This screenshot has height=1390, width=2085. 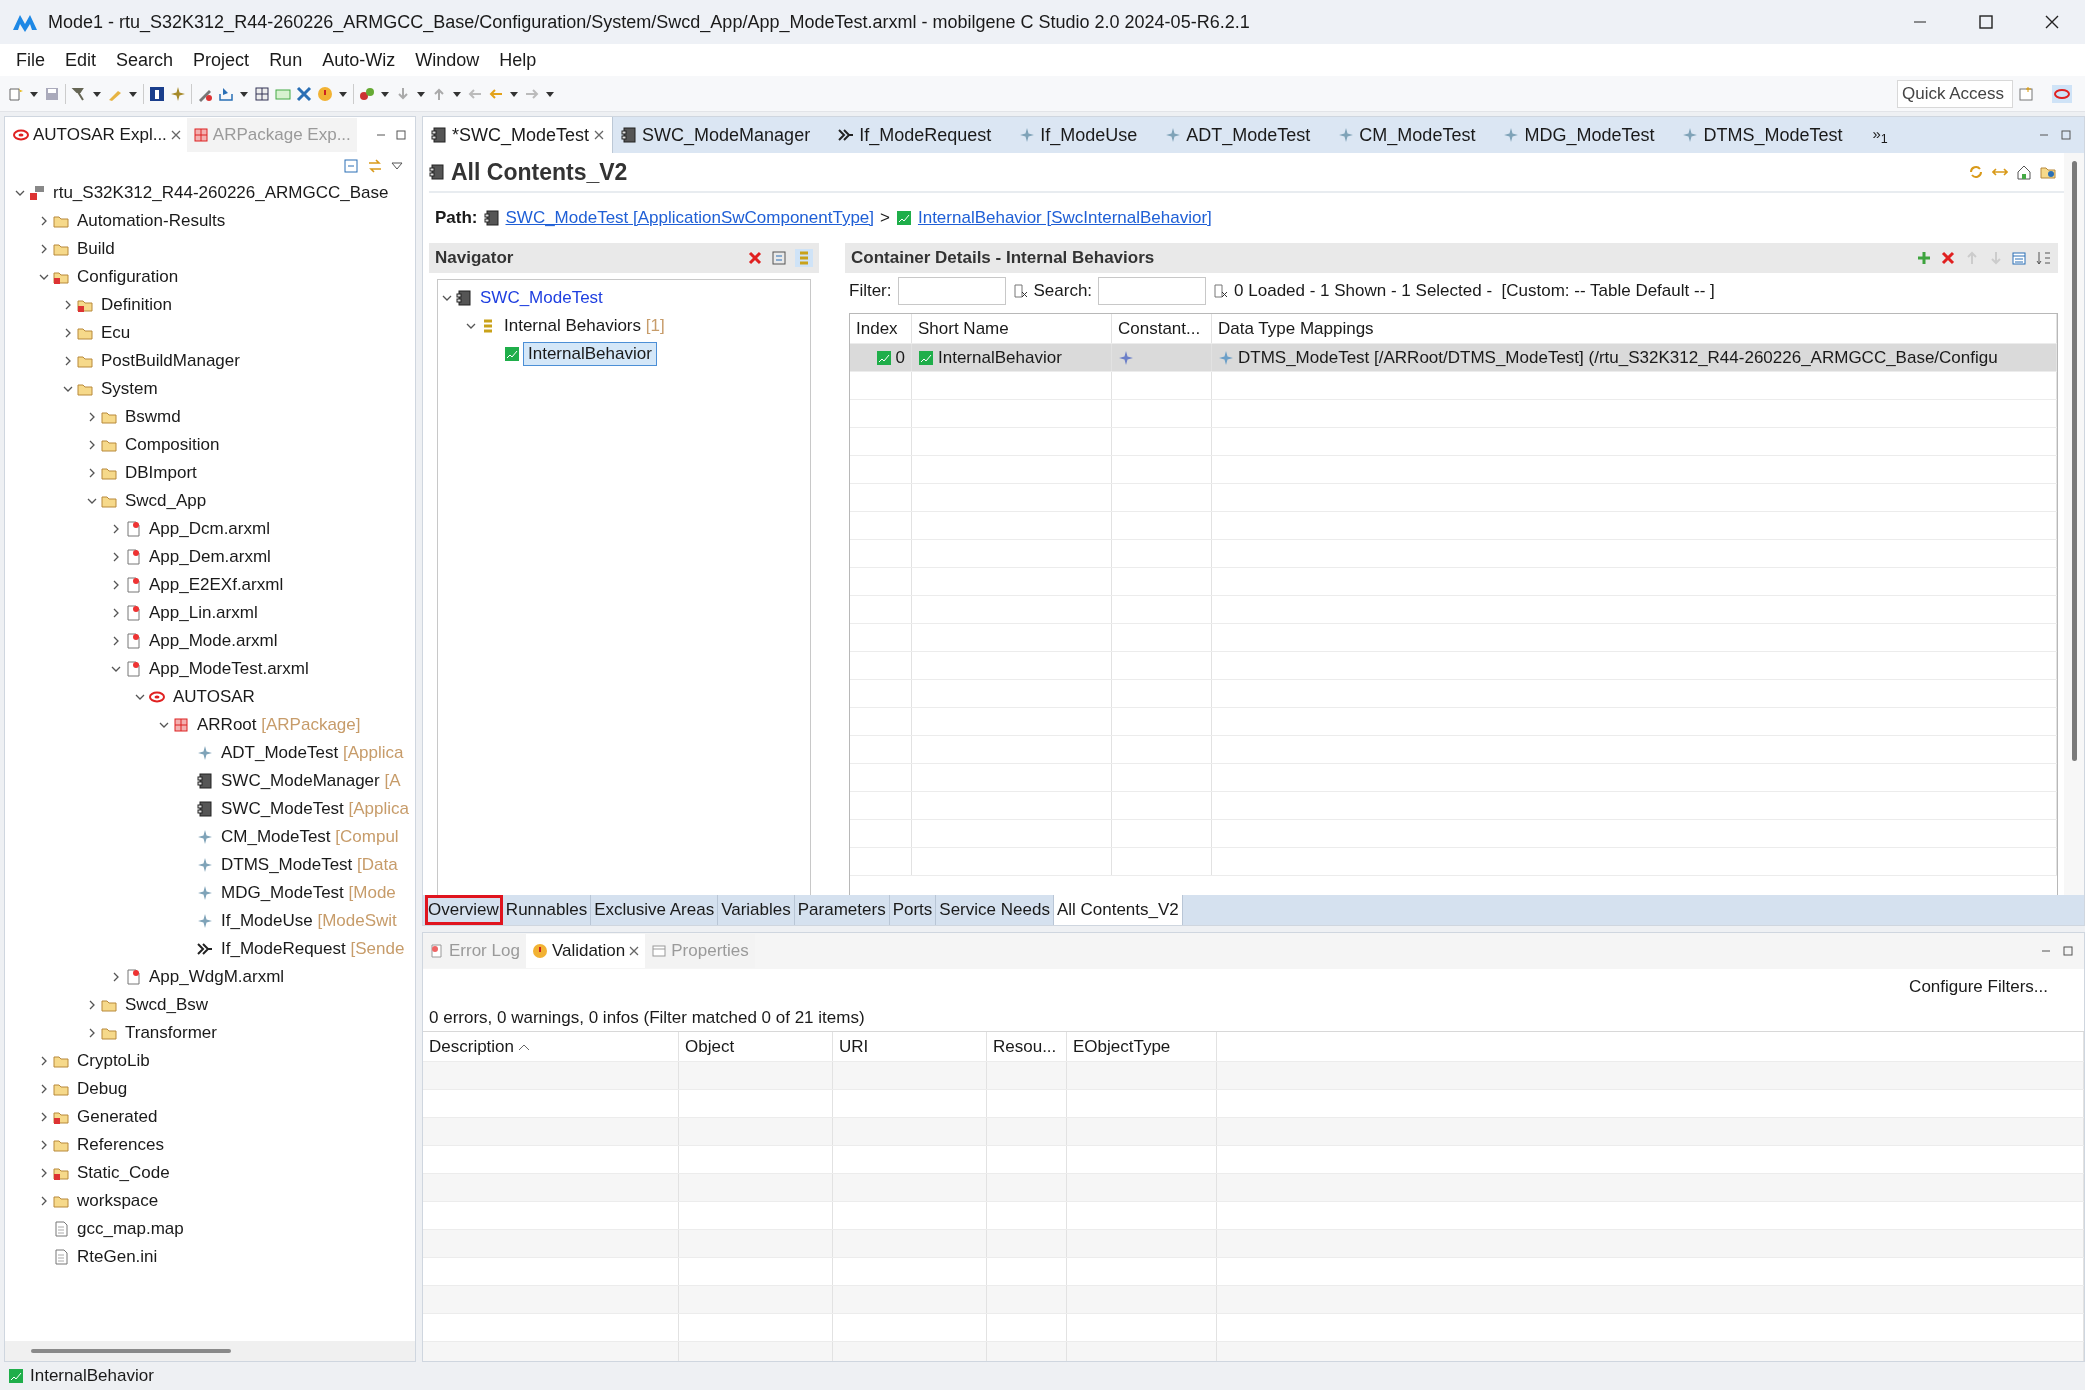 I want to click on tree-item: Swcd_App, so click(x=166, y=501).